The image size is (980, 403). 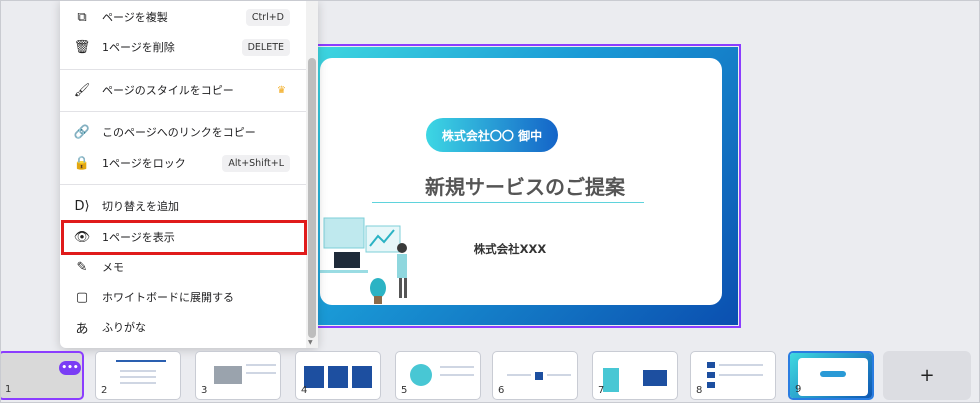 I want to click on menu-item-add-transition: D⟩ 切り替えを追加, so click(x=183, y=206).